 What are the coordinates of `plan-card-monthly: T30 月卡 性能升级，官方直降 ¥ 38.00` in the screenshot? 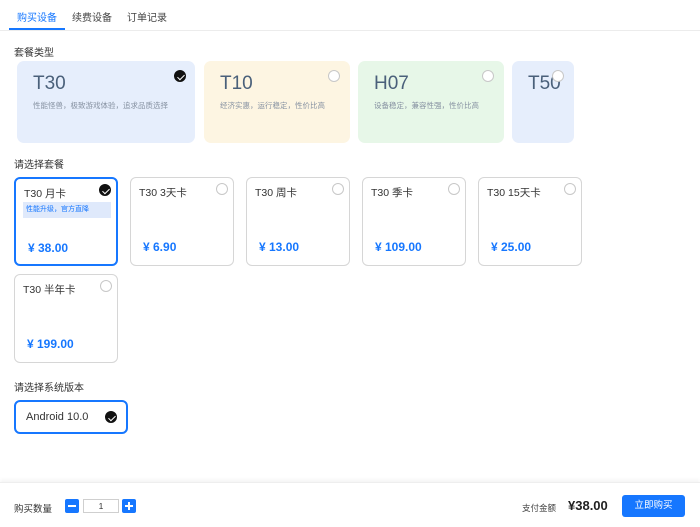 It's located at (66, 221).